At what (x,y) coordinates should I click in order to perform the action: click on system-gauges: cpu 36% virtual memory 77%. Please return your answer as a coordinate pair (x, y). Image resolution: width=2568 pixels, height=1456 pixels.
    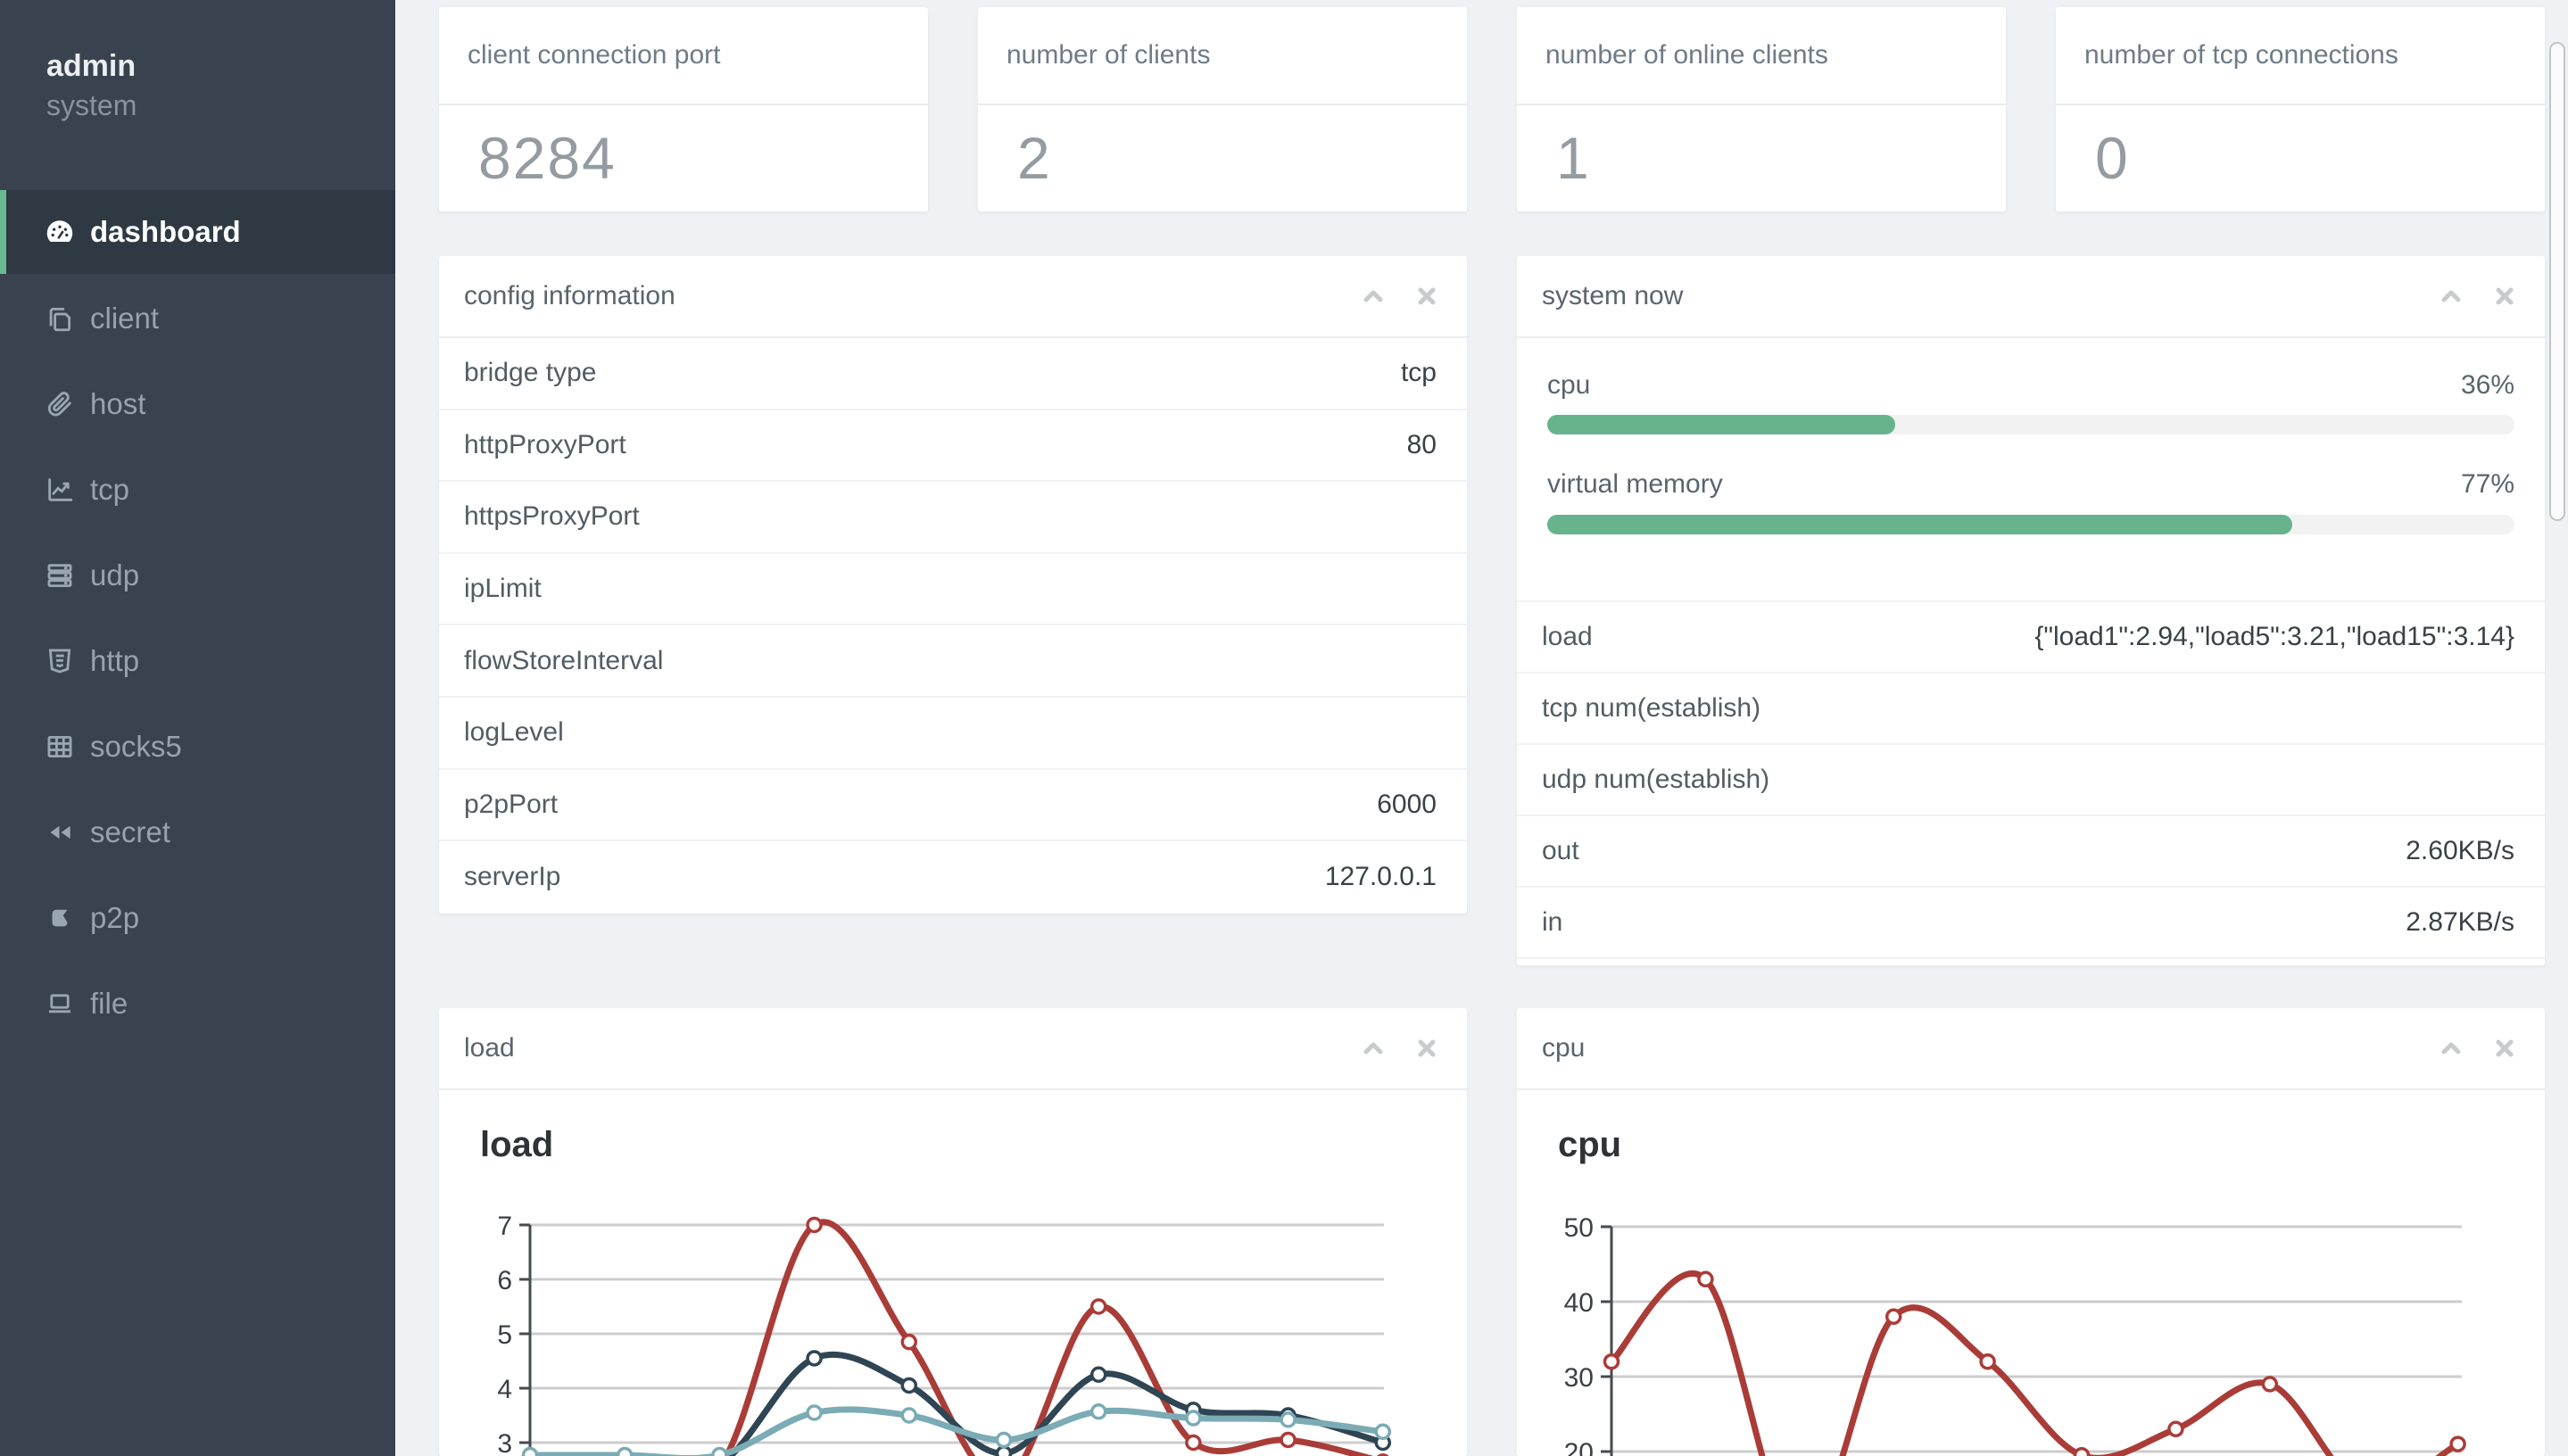
    Looking at the image, I should click on (2031, 470).